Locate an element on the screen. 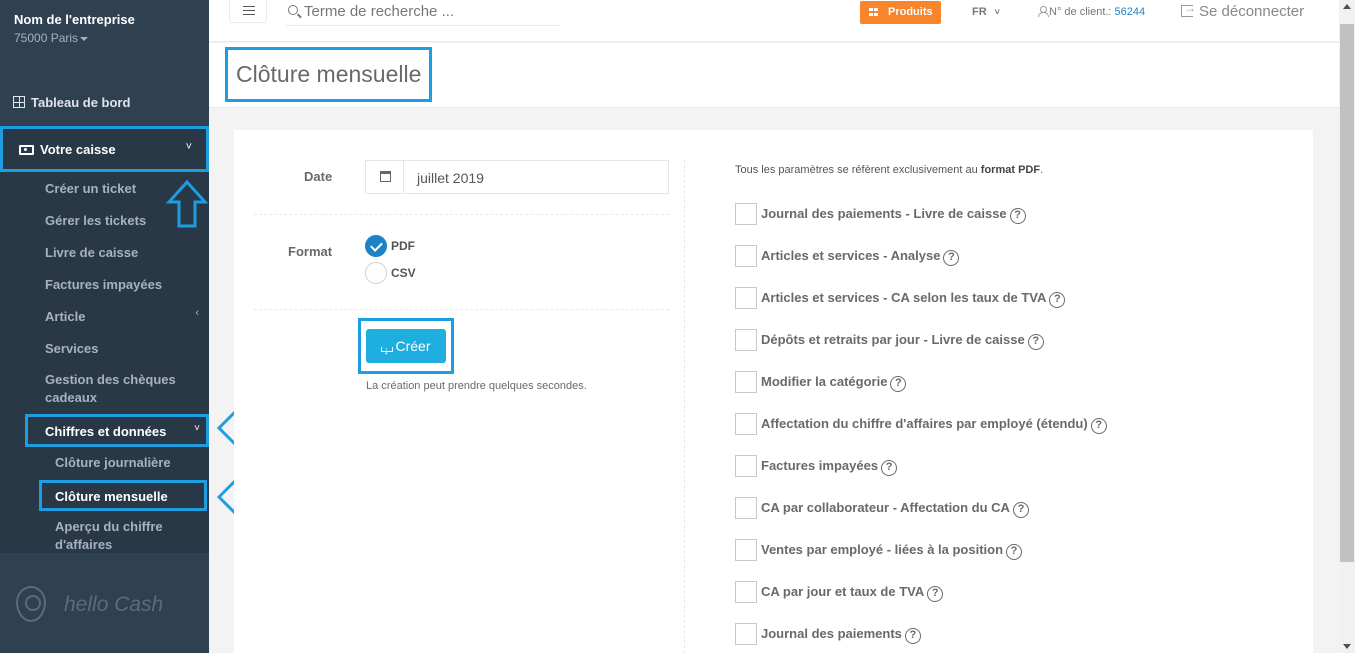 The height and width of the screenshot is (653, 1355). sidebar-item-cloture-journaliere: Clôture journalière is located at coordinates (113, 462).